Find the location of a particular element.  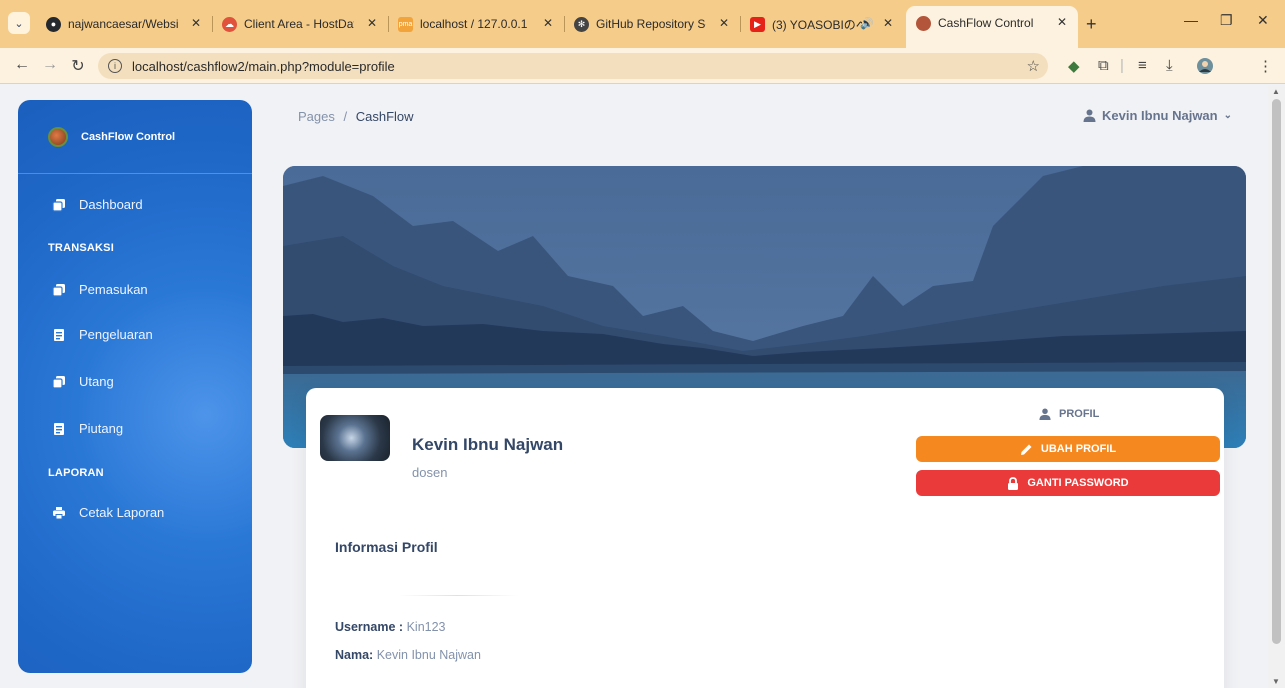

profile-name: Kevin Ibnu Najwan is located at coordinates (488, 444).